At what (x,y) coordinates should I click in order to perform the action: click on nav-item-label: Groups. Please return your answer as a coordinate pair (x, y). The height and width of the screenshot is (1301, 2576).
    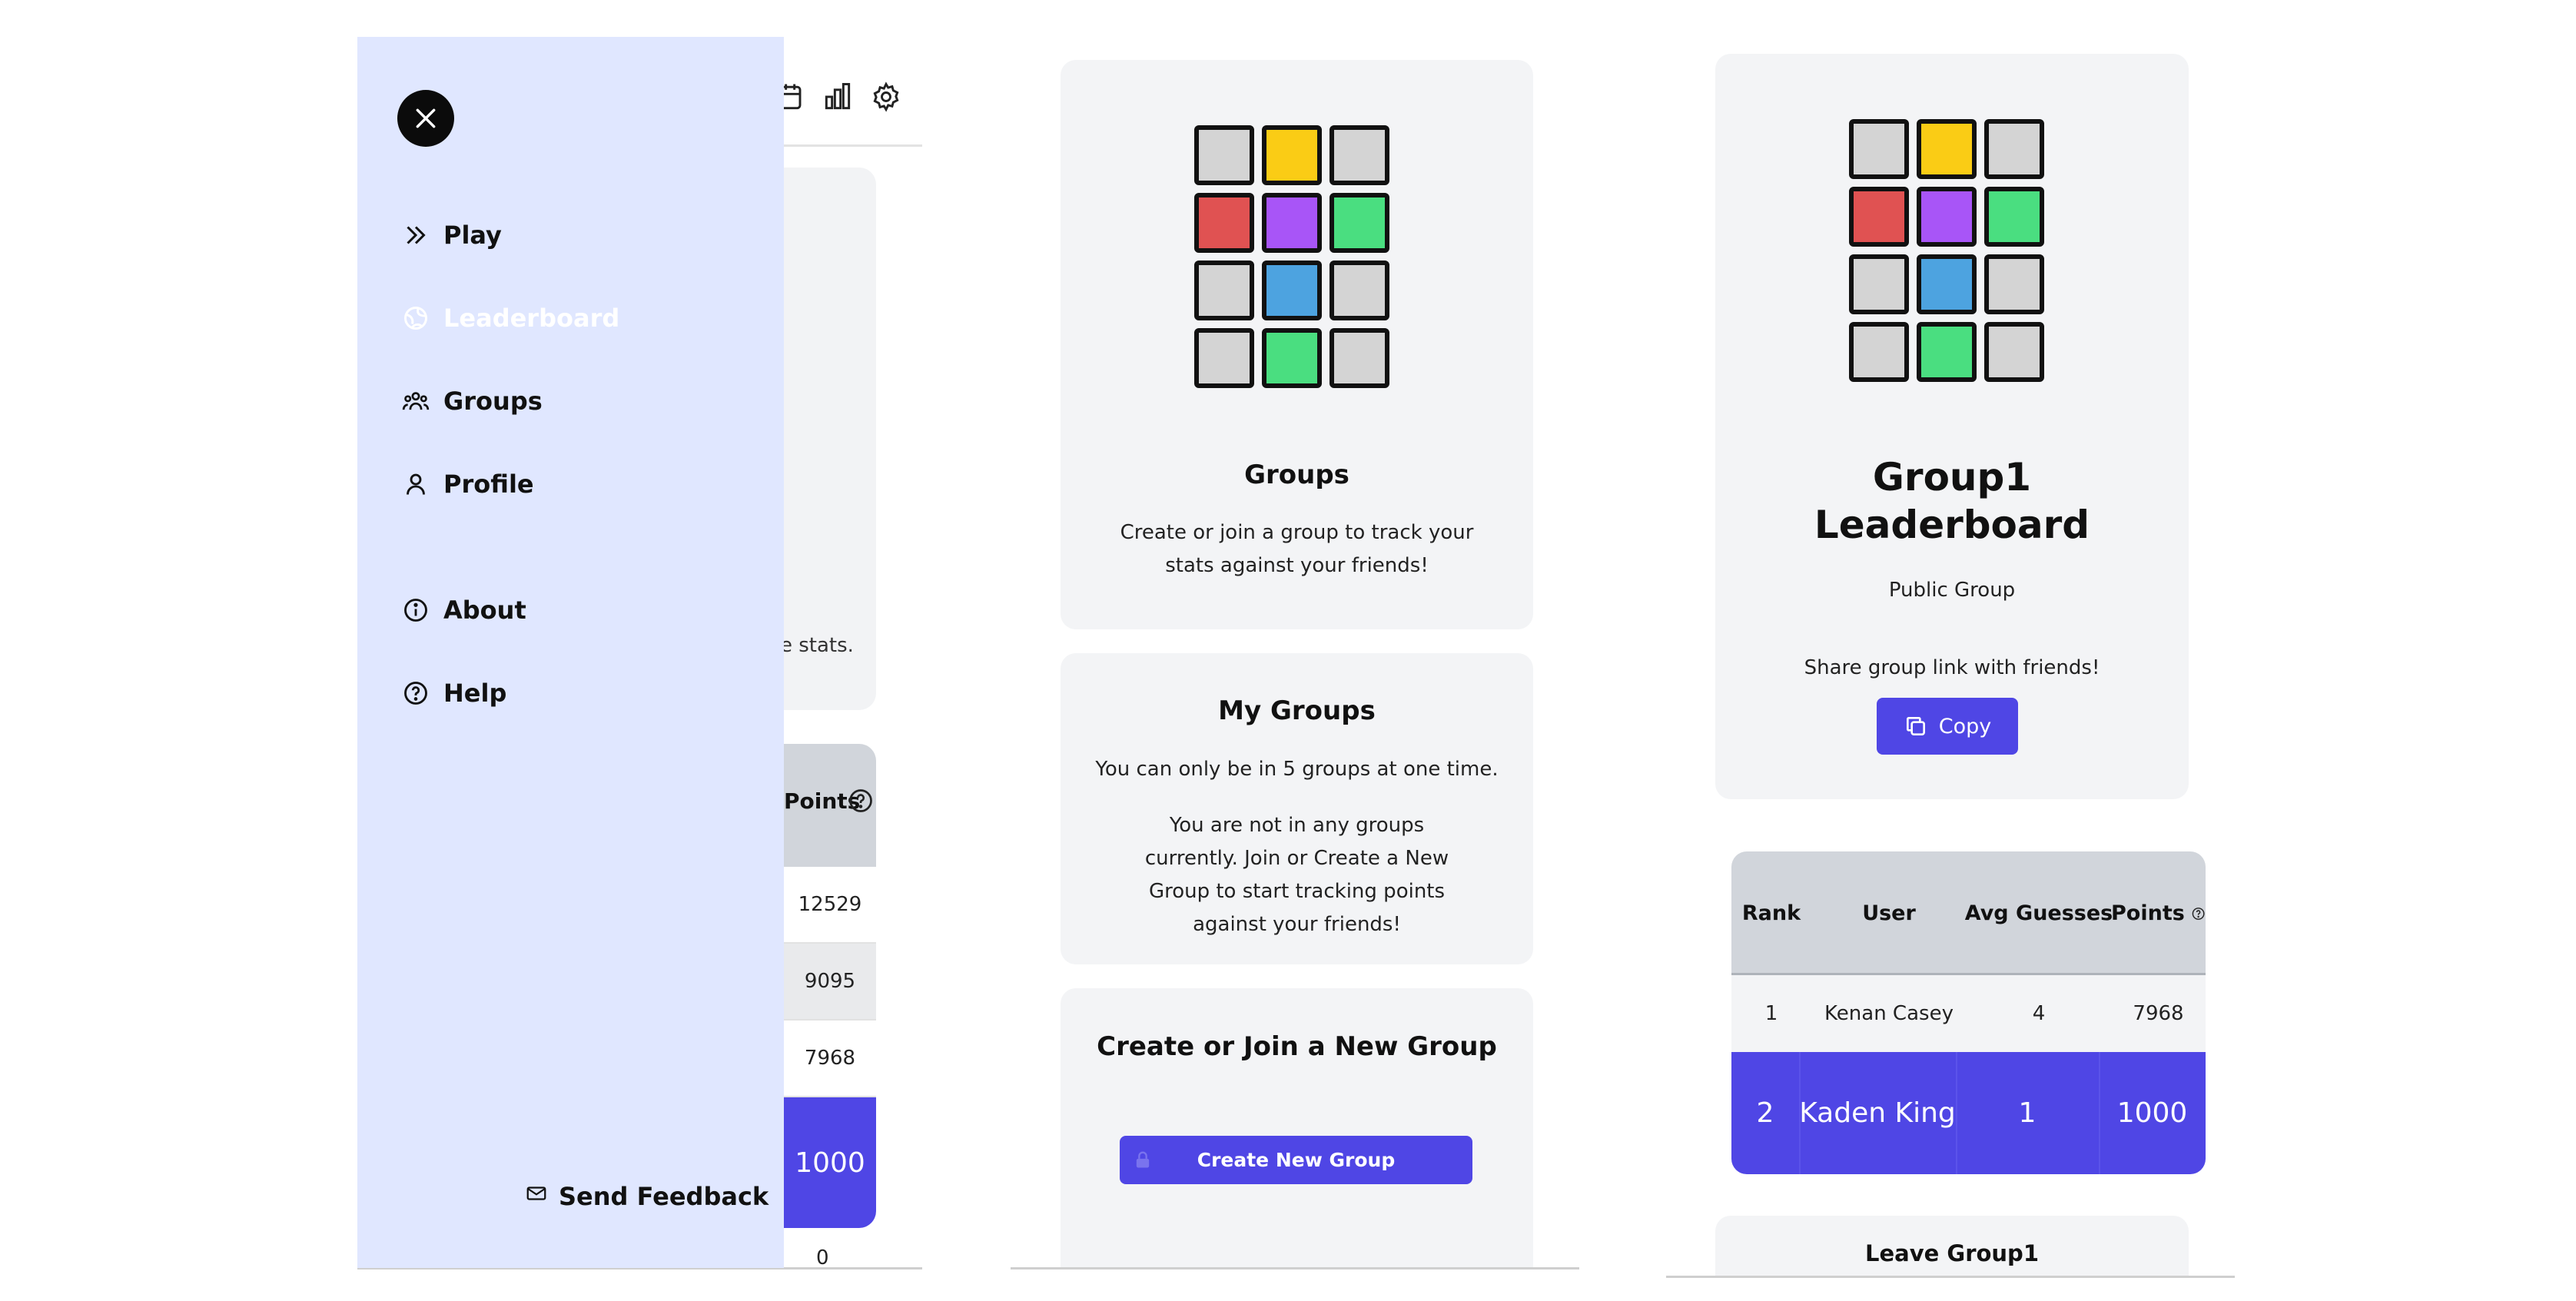
    Looking at the image, I should click on (493, 401).